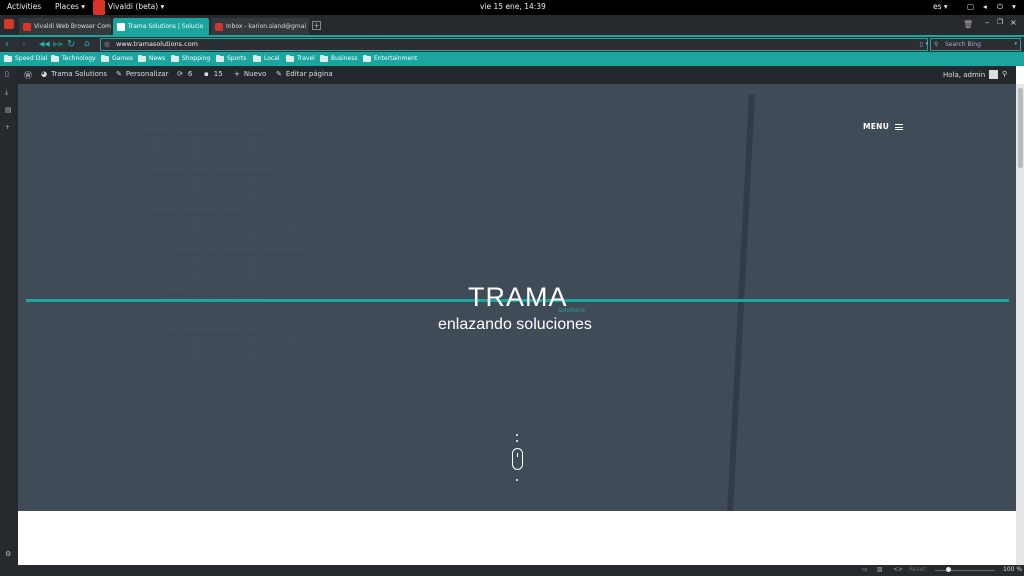 The image size is (1024, 576). I want to click on bookmark-games: Games, so click(117, 58).